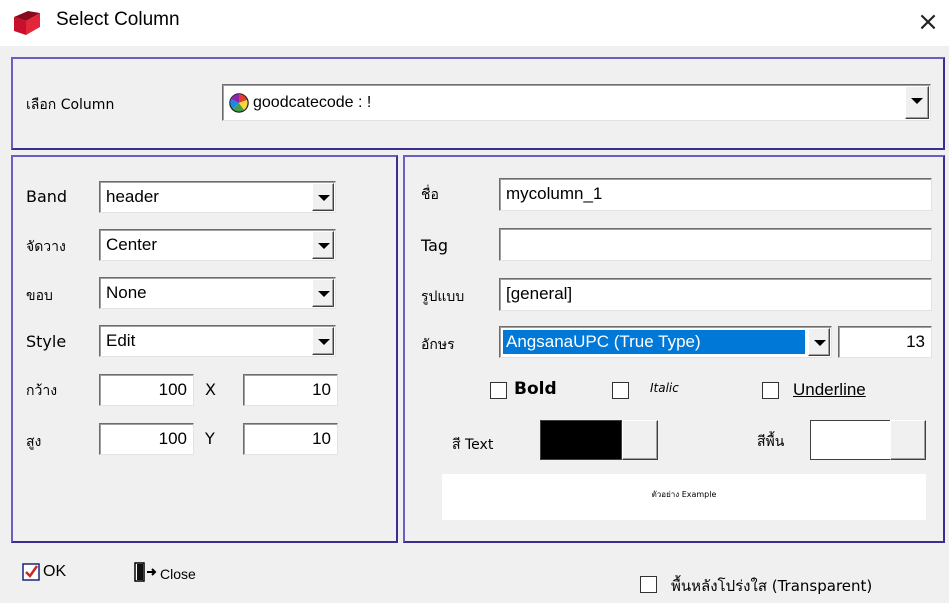 The image size is (949, 603). What do you see at coordinates (581, 440) in the screenshot?
I see `text-color-swatch` at bounding box center [581, 440].